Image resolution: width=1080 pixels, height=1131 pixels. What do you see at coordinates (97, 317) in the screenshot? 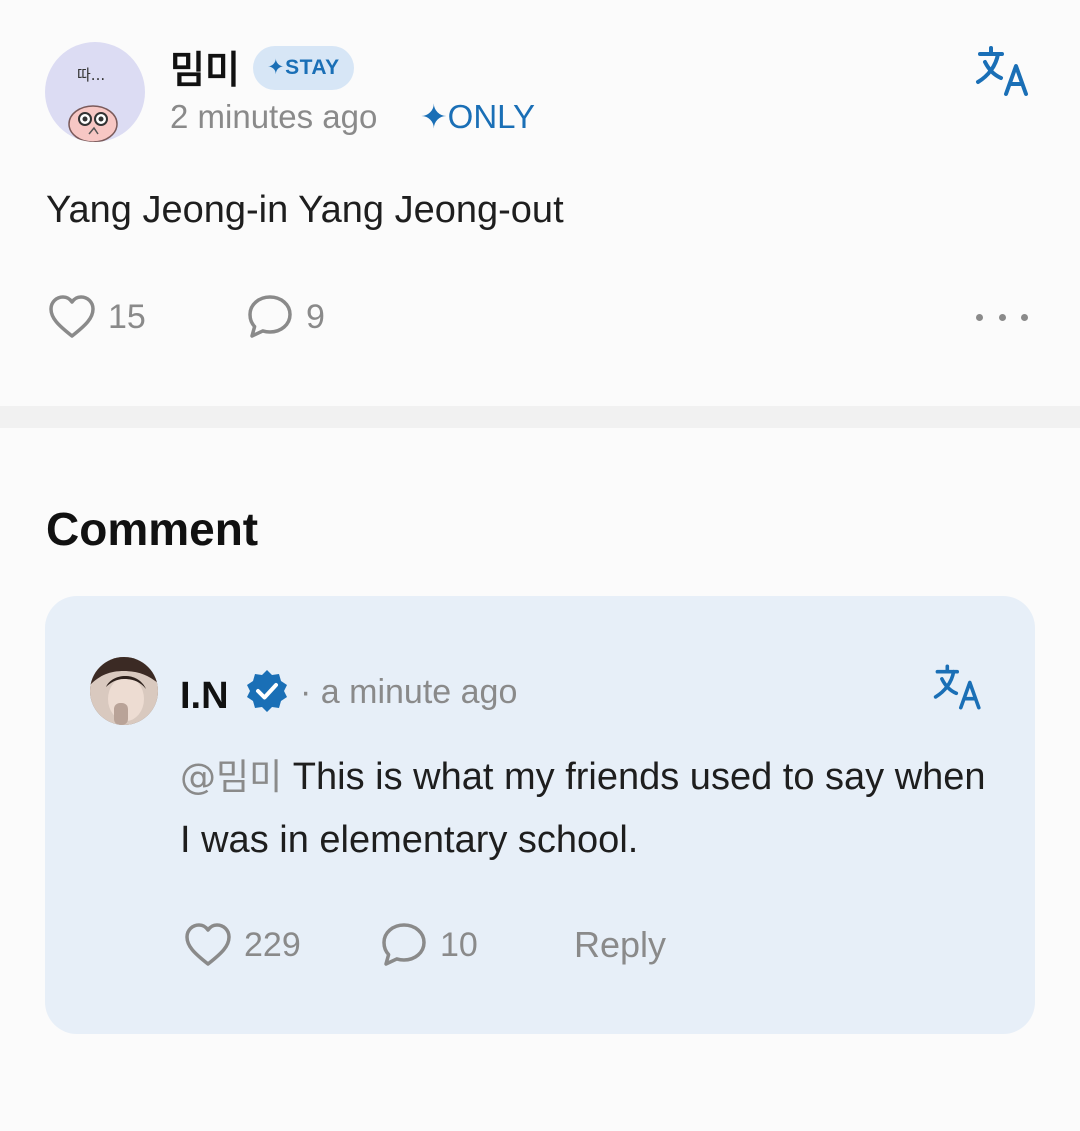
I see `post-like-button: 15` at bounding box center [97, 317].